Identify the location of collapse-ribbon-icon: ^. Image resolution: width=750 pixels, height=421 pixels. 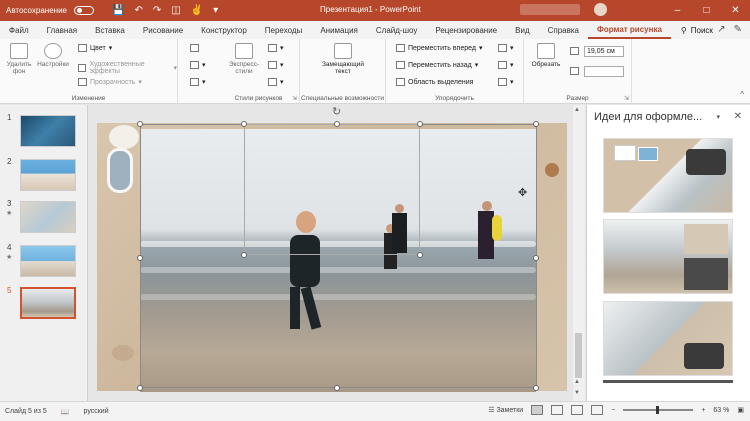
(742, 94).